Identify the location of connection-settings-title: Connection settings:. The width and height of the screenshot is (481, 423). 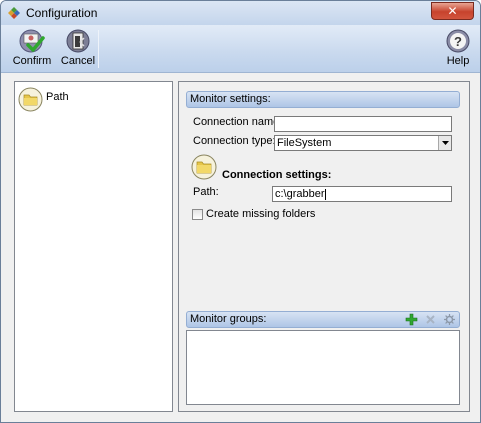
(277, 175).